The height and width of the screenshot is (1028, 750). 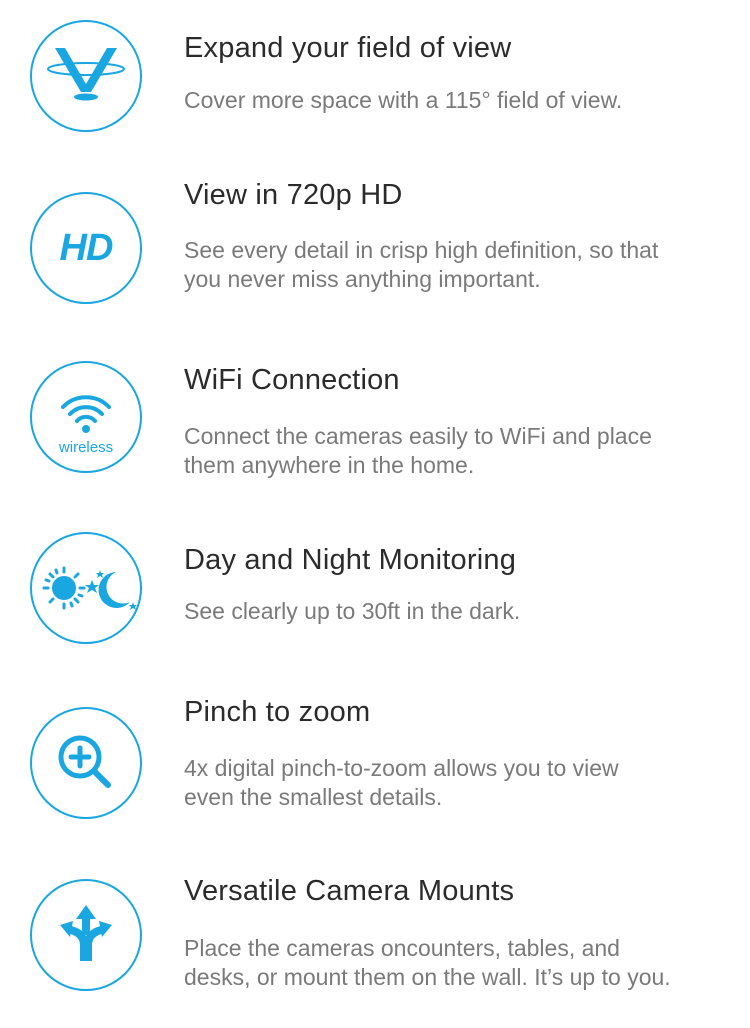 I want to click on description-line: even the smallest details., so click(x=313, y=797).